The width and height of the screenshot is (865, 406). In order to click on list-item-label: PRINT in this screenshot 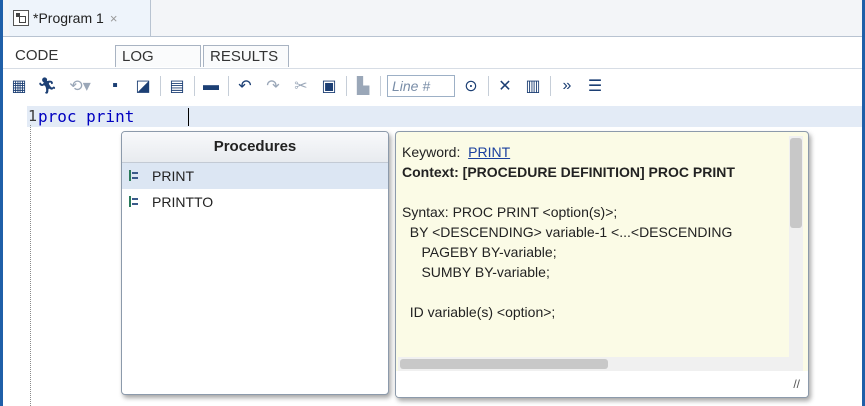, I will do `click(173, 176)`.